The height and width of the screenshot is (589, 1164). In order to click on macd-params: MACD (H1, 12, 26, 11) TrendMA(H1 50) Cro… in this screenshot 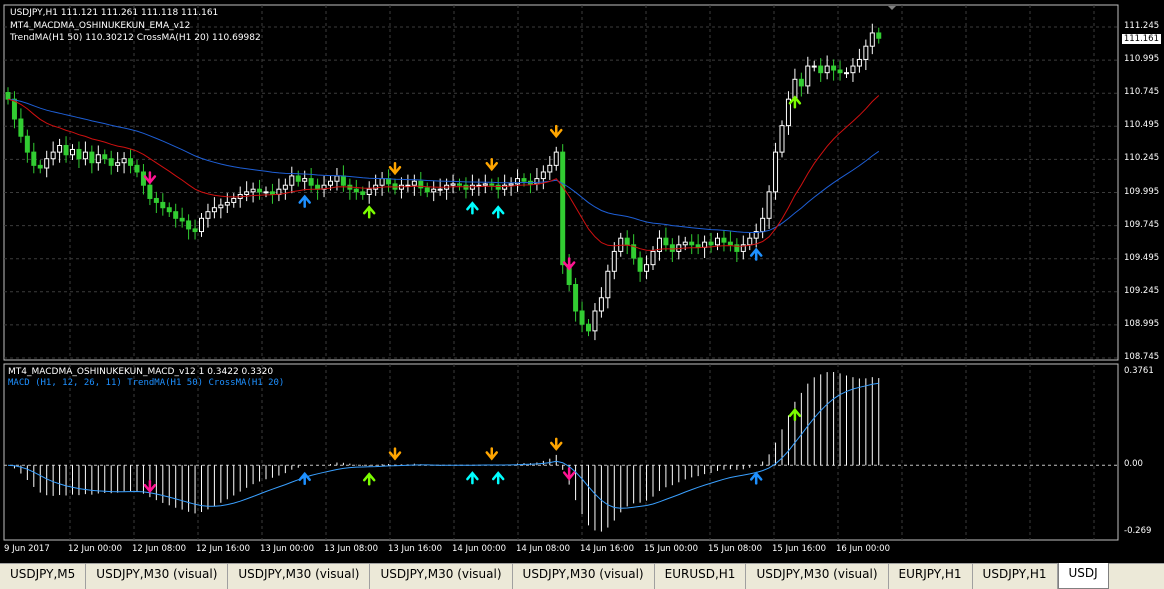, I will do `click(146, 383)`.